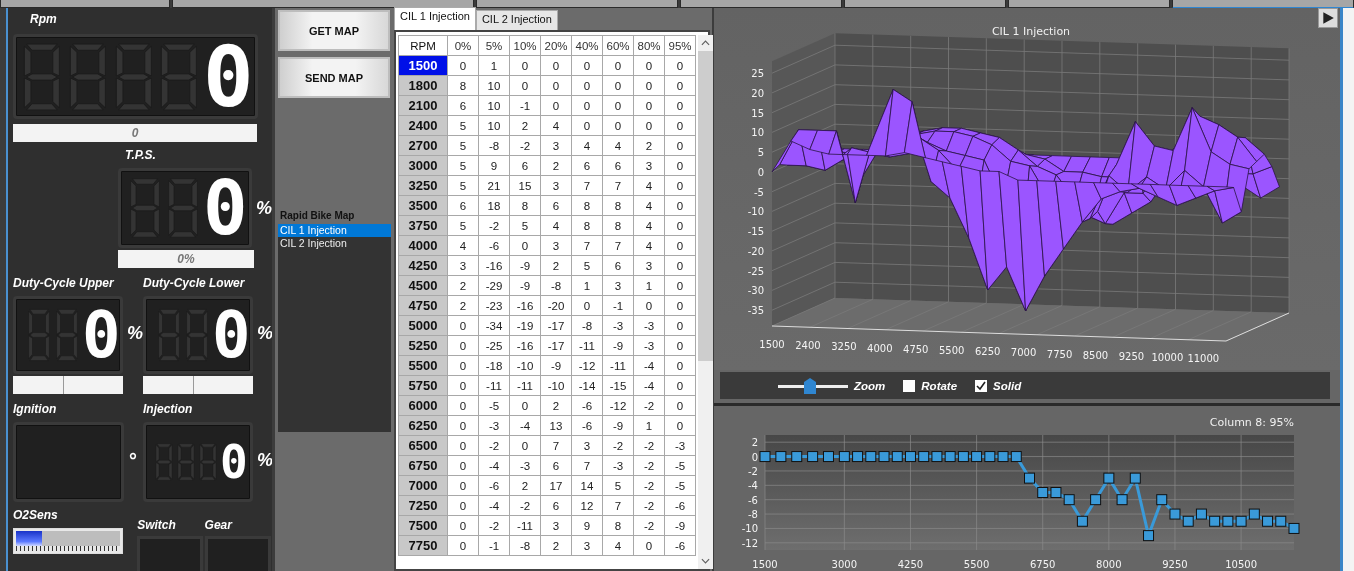 Image resolution: width=1354 pixels, height=571 pixels. What do you see at coordinates (649, 45) in the screenshot?
I see `column-header: 80%` at bounding box center [649, 45].